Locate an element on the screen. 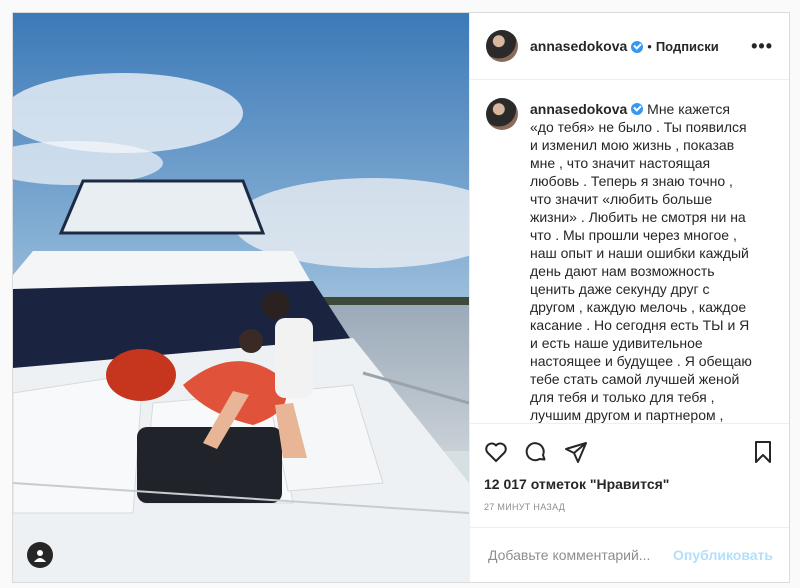 This screenshot has height=588, width=800. user-tag-icon is located at coordinates (40, 555).